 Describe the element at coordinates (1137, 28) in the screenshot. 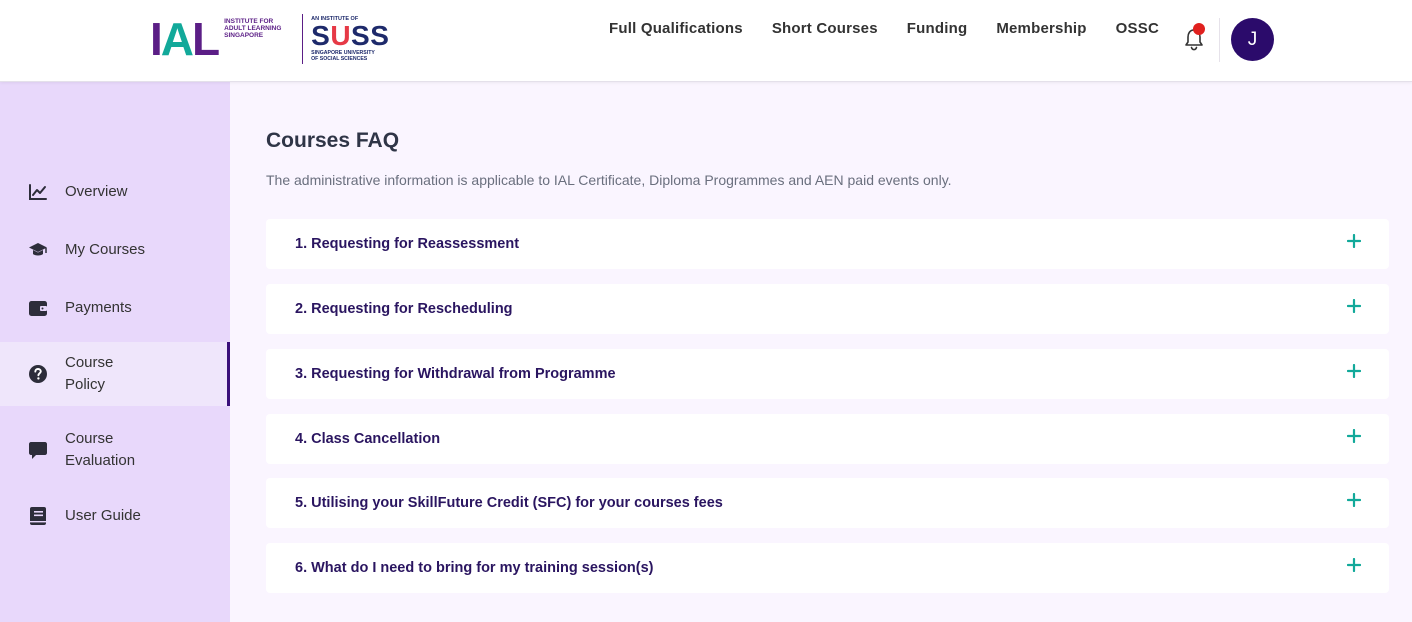

I see `nav-ossc: OSSC` at that location.